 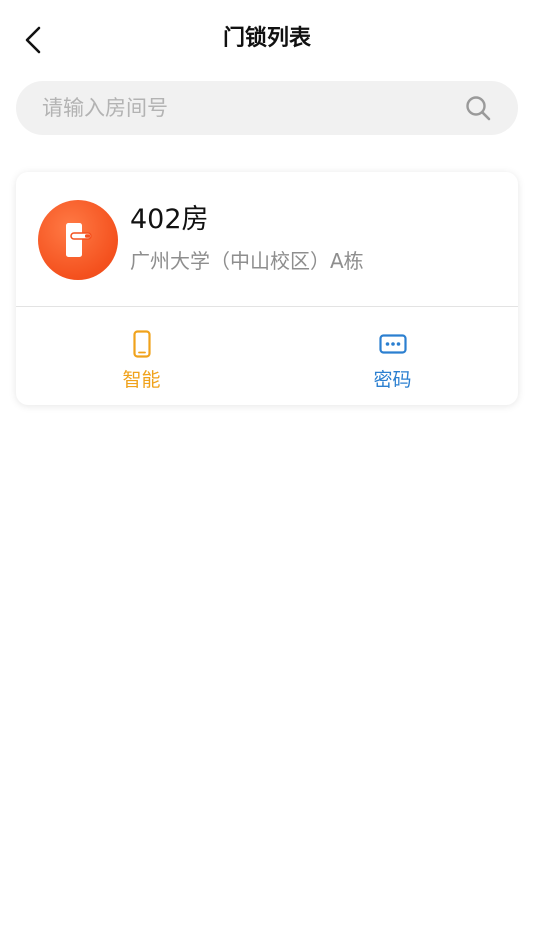 I want to click on password-unlock-label: 密码, so click(x=392, y=380).